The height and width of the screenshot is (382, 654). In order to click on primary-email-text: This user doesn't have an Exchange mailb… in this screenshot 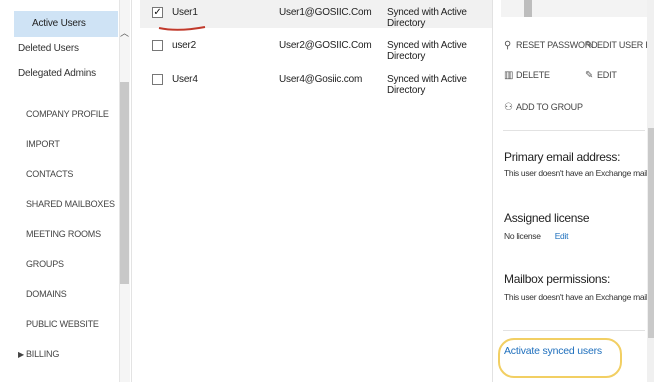, I will do `click(579, 173)`.